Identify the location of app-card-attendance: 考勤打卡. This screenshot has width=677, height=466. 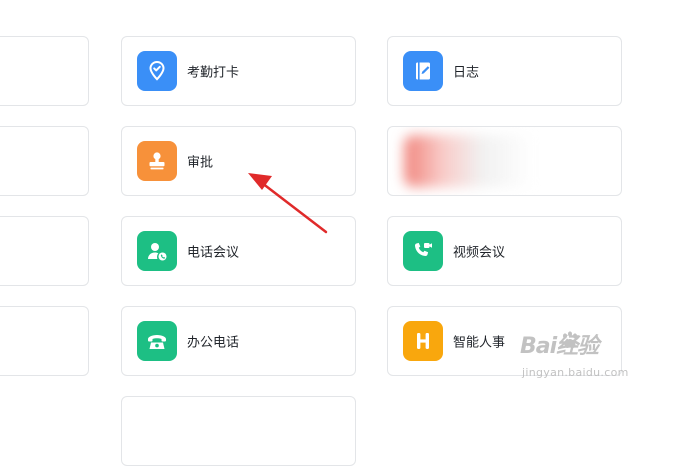
(238, 71).